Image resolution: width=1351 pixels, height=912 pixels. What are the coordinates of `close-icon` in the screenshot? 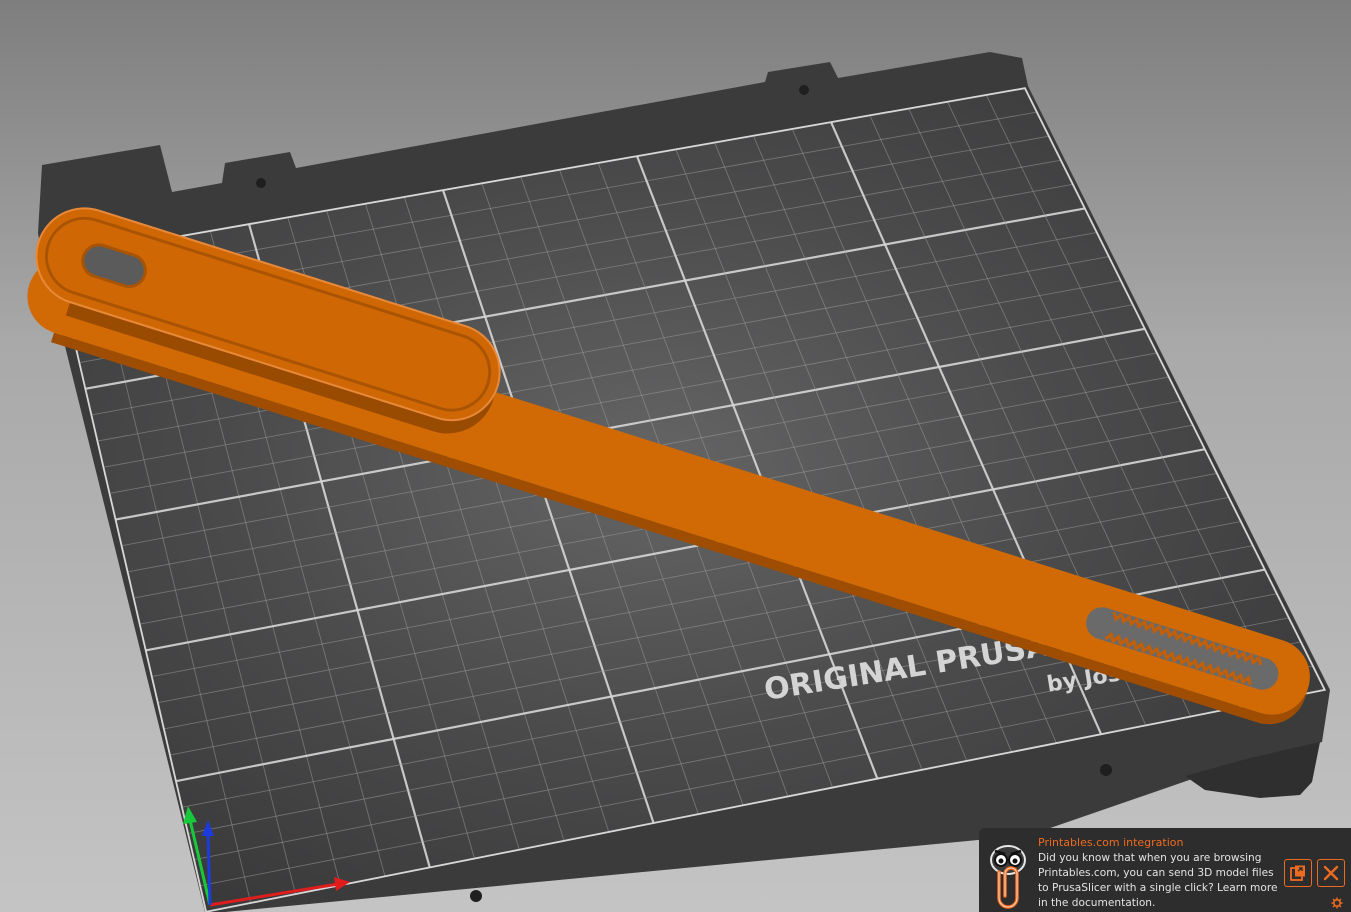 It's located at (1331, 873).